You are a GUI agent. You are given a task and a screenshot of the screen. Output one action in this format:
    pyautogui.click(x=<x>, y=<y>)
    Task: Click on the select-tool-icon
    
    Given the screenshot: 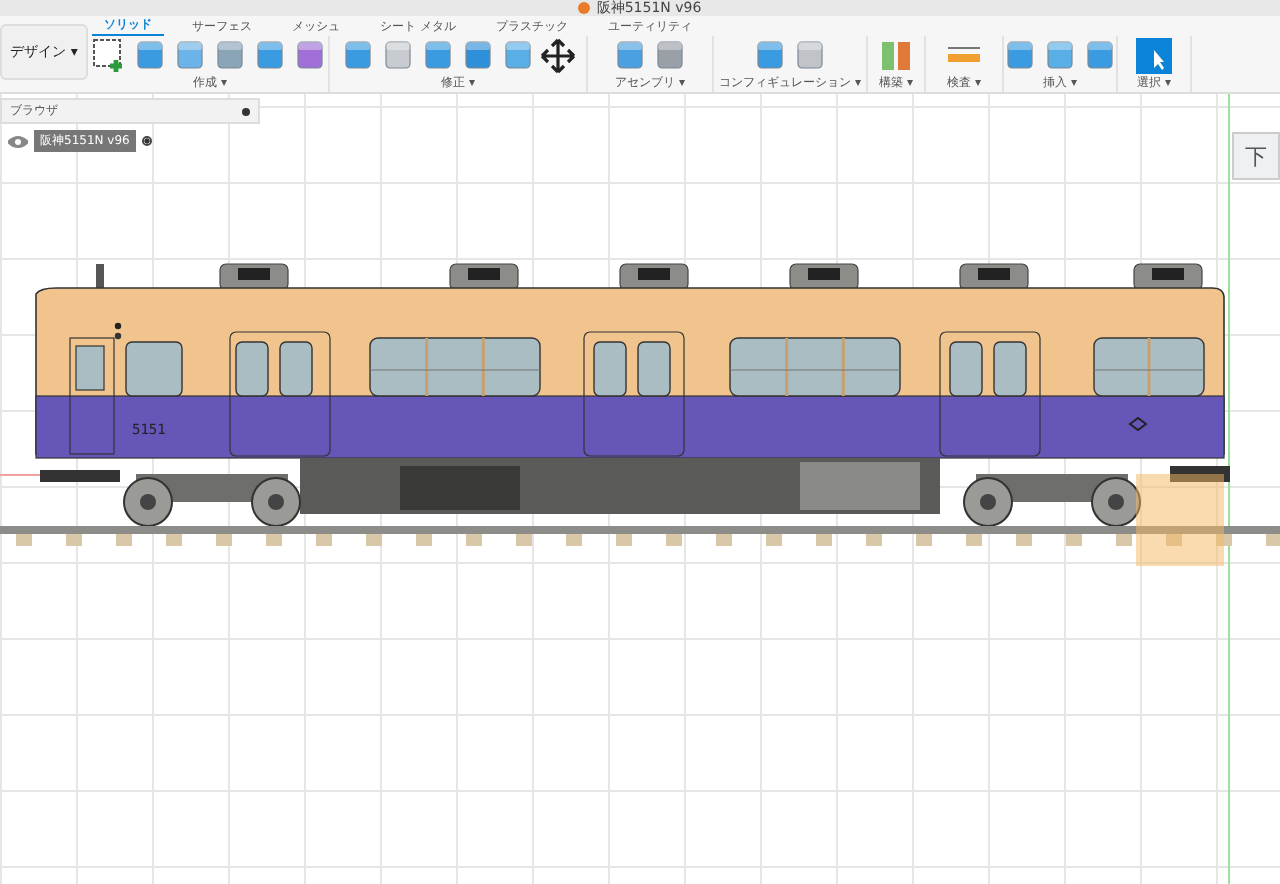 What is the action you would take?
    pyautogui.click(x=1154, y=56)
    